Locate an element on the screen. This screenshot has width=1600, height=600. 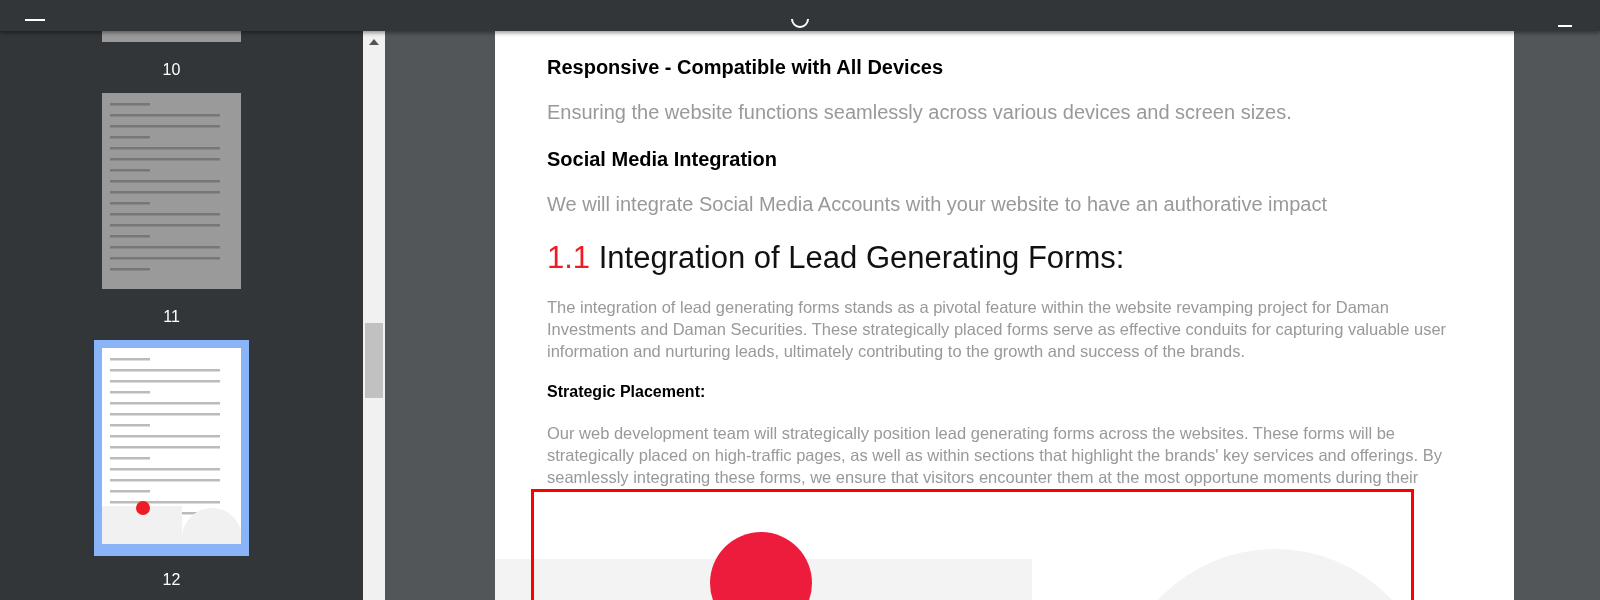
section-heading: Responsive - Compatible with All Devices is located at coordinates (746, 67).